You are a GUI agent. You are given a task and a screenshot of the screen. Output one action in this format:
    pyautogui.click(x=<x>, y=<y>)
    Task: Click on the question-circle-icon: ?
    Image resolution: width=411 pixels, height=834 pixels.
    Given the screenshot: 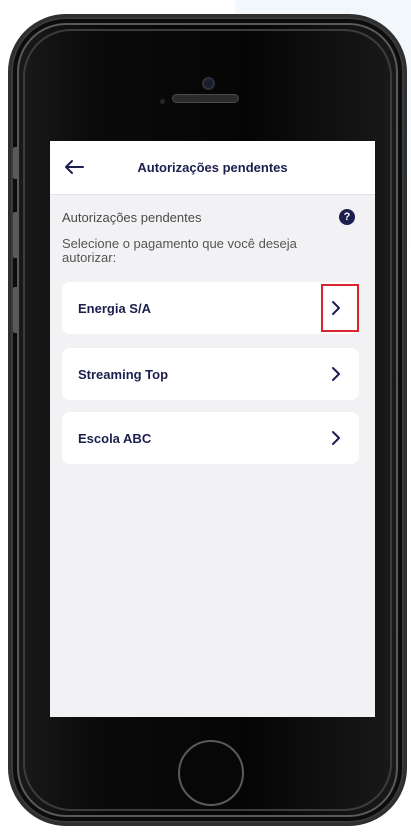 What is the action you would take?
    pyautogui.click(x=347, y=217)
    